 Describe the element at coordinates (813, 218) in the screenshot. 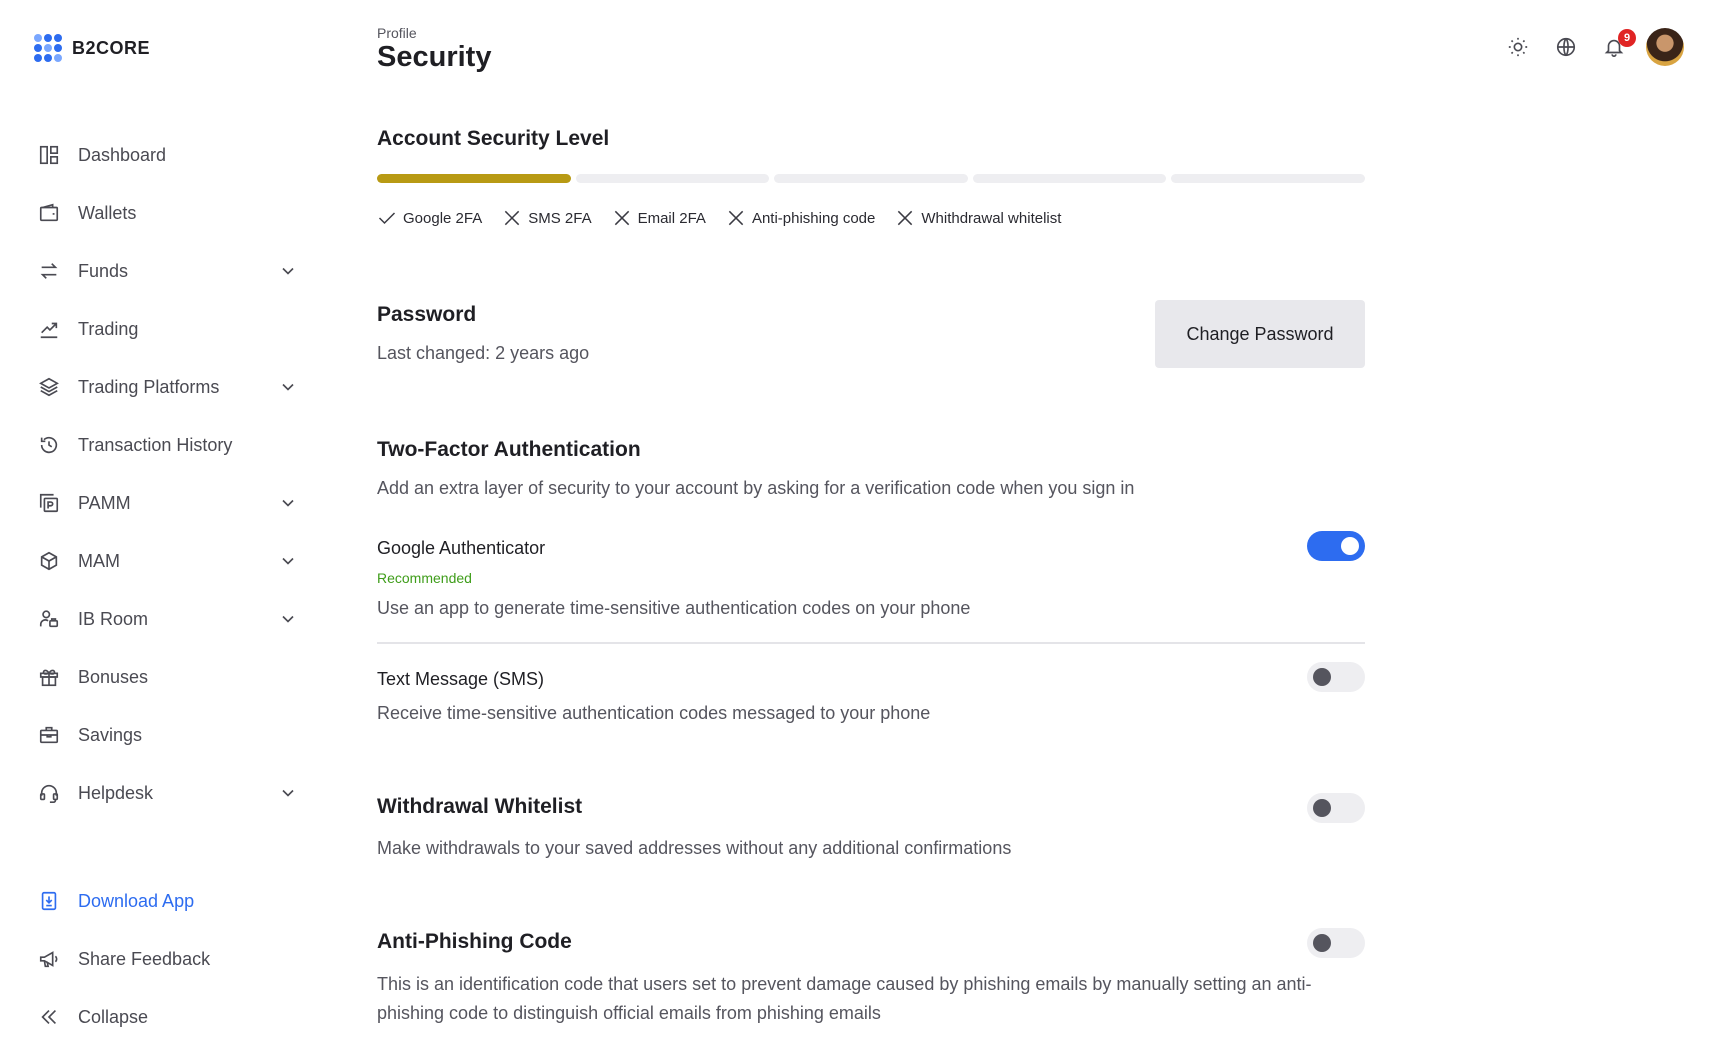

I see `check-label: Anti-phishing code` at that location.